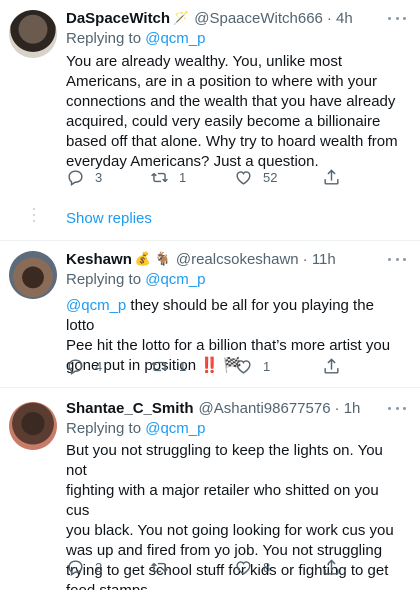 This screenshot has width=420, height=590. I want to click on reply-count: 2, so click(99, 567).